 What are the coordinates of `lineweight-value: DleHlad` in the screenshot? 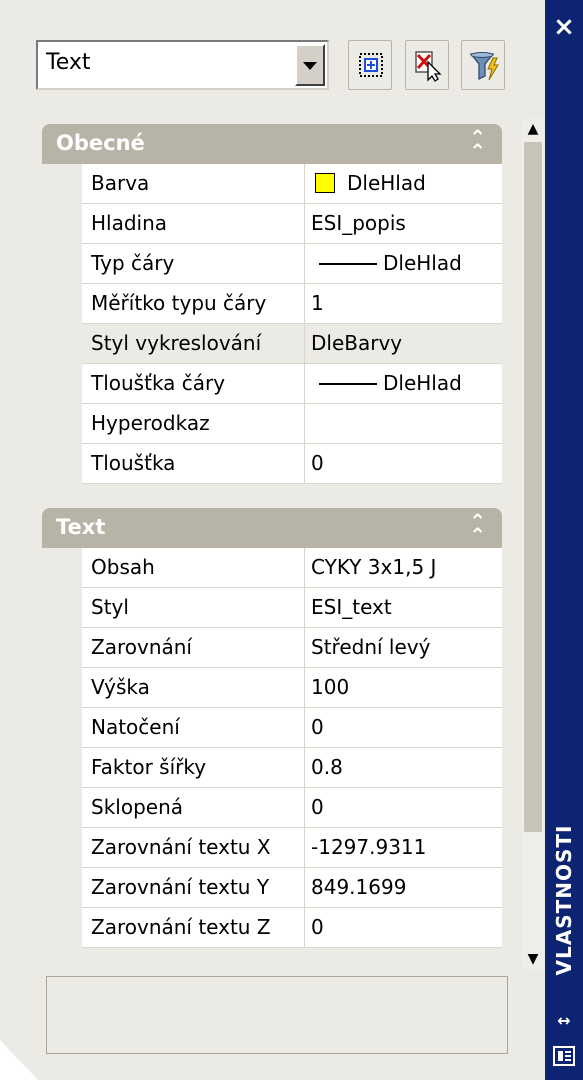 It's located at (422, 383).